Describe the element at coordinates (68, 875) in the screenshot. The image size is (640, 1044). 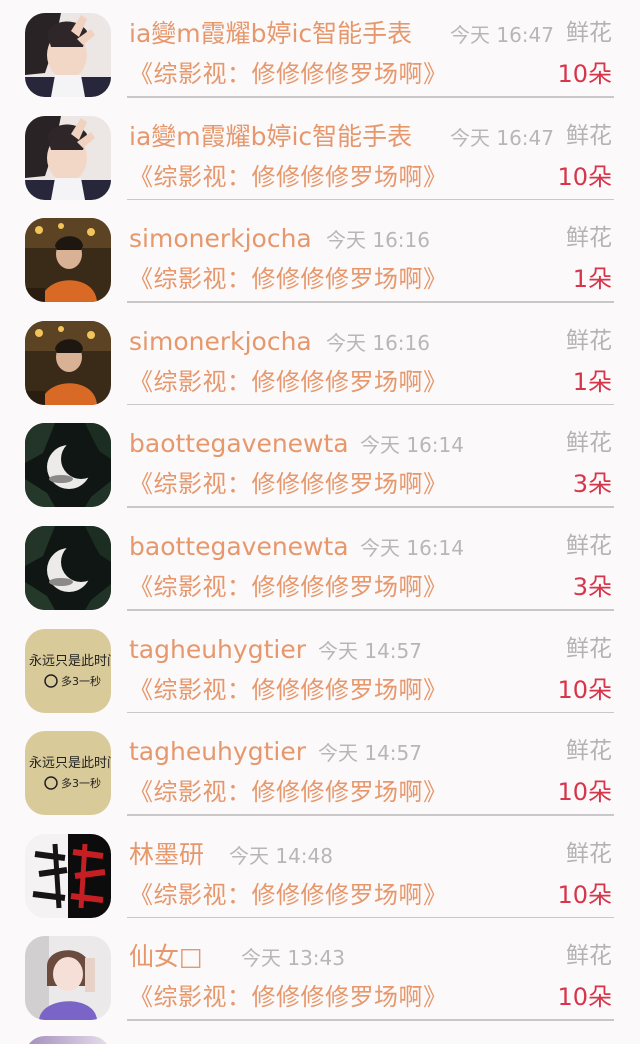
I see `calligraphy-avatar` at that location.